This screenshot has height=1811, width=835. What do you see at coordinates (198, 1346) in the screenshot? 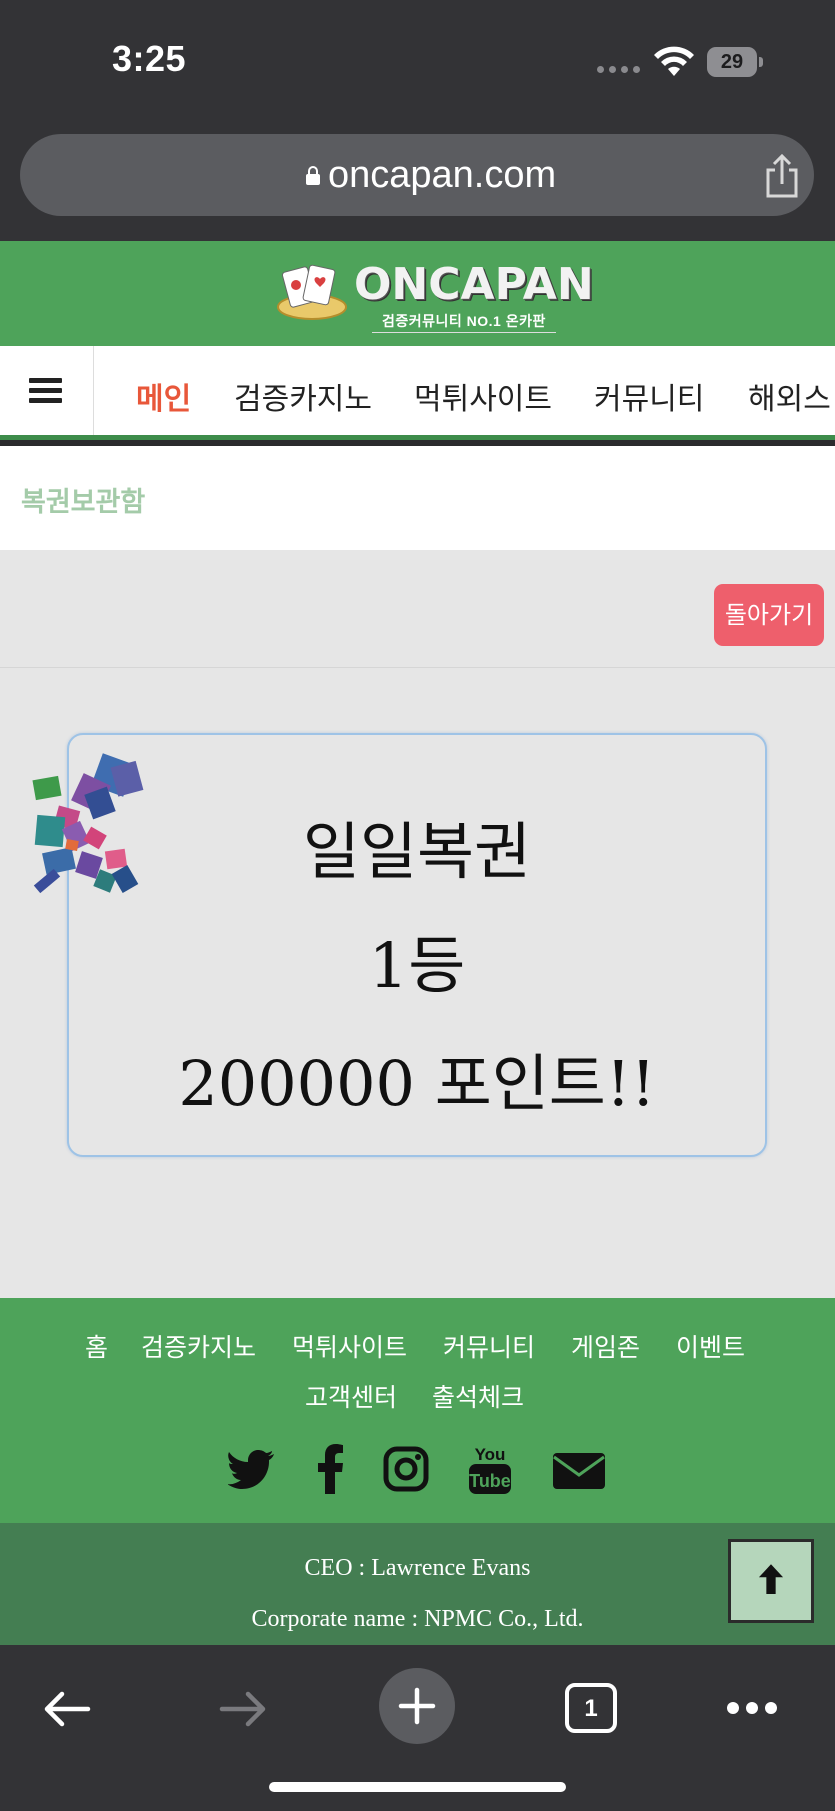
I see `footer-link-verified-casino: 검증카지노` at bounding box center [198, 1346].